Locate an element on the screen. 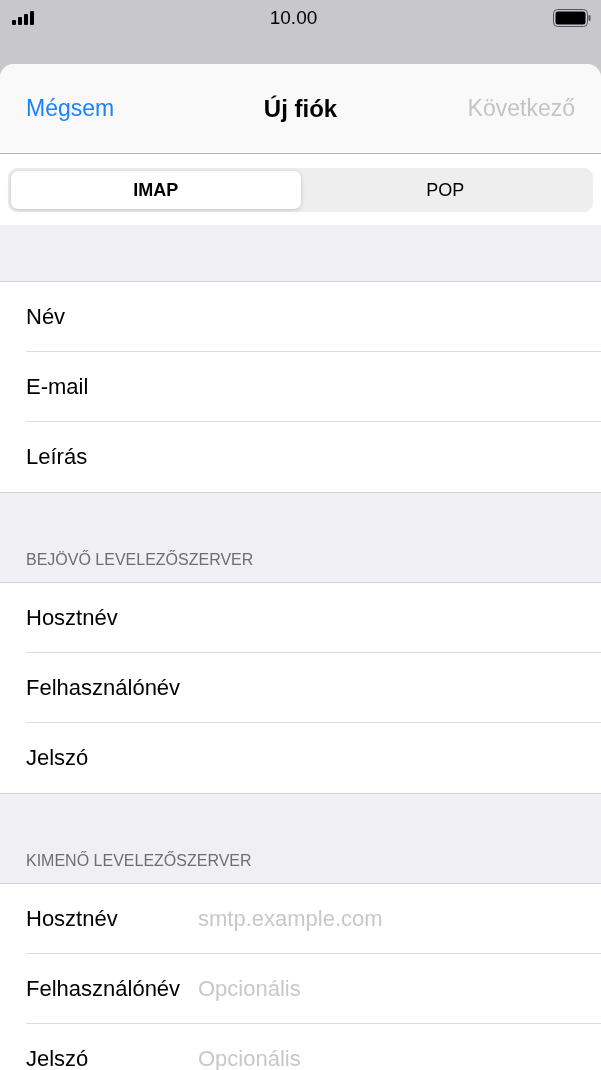  cancel-button: Mégsem is located at coordinates (70, 108).